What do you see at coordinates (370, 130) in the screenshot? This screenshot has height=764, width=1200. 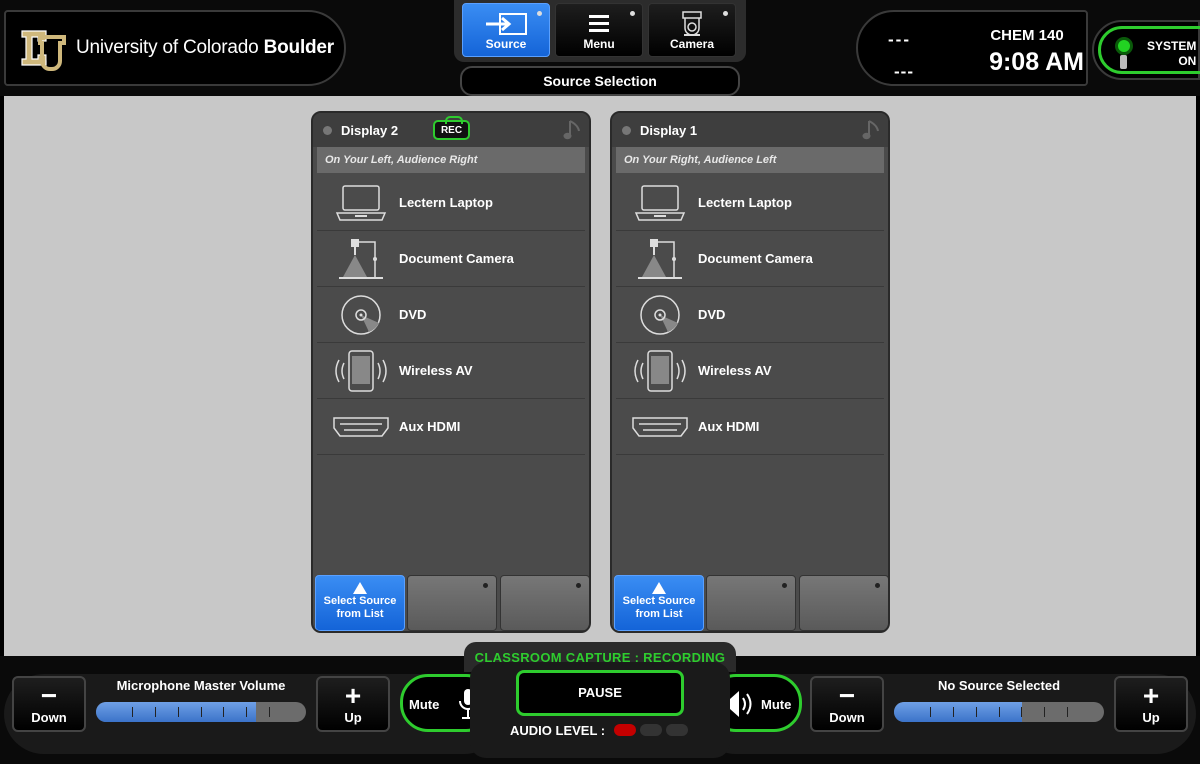 I see `display-title: Display 2` at bounding box center [370, 130].